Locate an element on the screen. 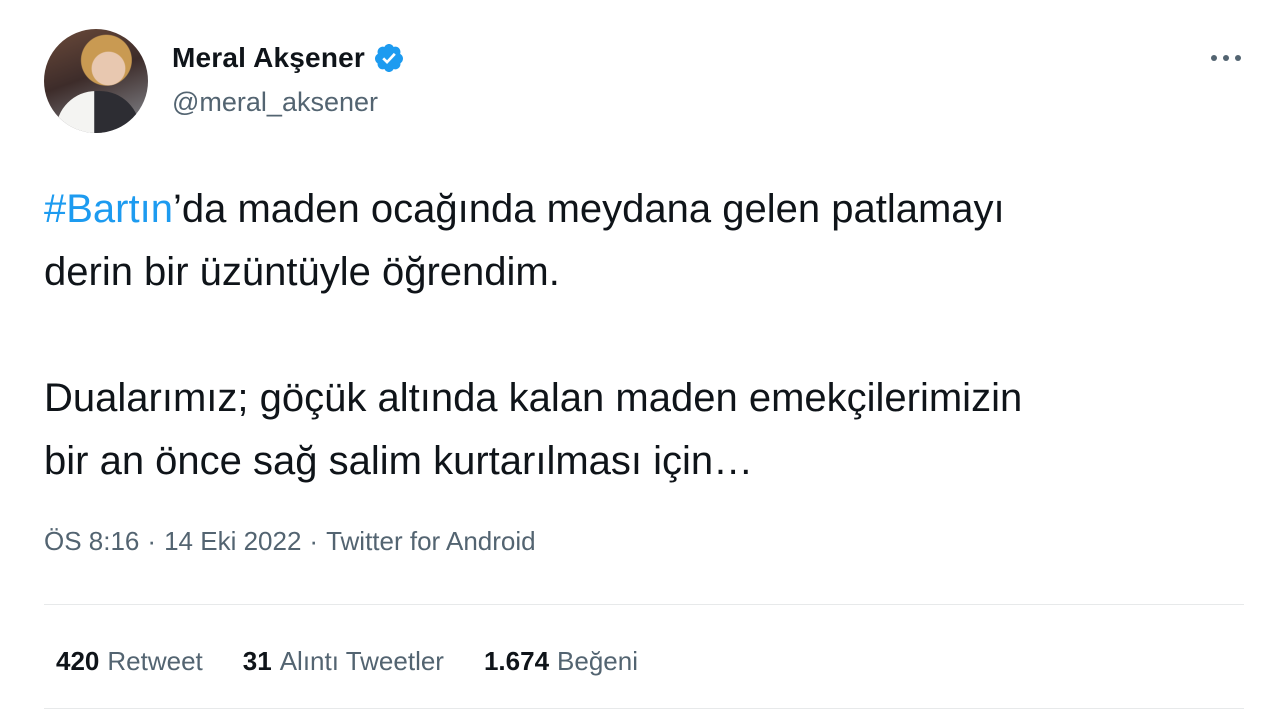 The width and height of the screenshot is (1280, 720). retweets-label: Retweet is located at coordinates (155, 661).